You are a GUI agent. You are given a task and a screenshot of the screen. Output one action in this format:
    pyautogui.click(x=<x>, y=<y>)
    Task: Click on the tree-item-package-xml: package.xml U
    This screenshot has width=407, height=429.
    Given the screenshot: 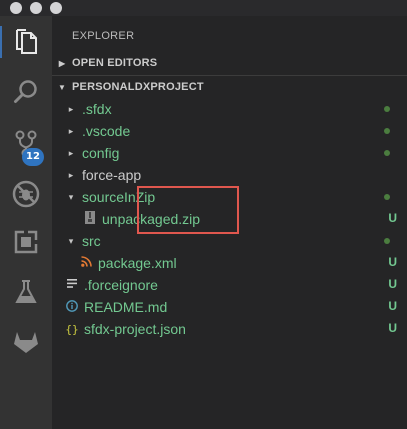 What is the action you would take?
    pyautogui.click(x=229, y=263)
    